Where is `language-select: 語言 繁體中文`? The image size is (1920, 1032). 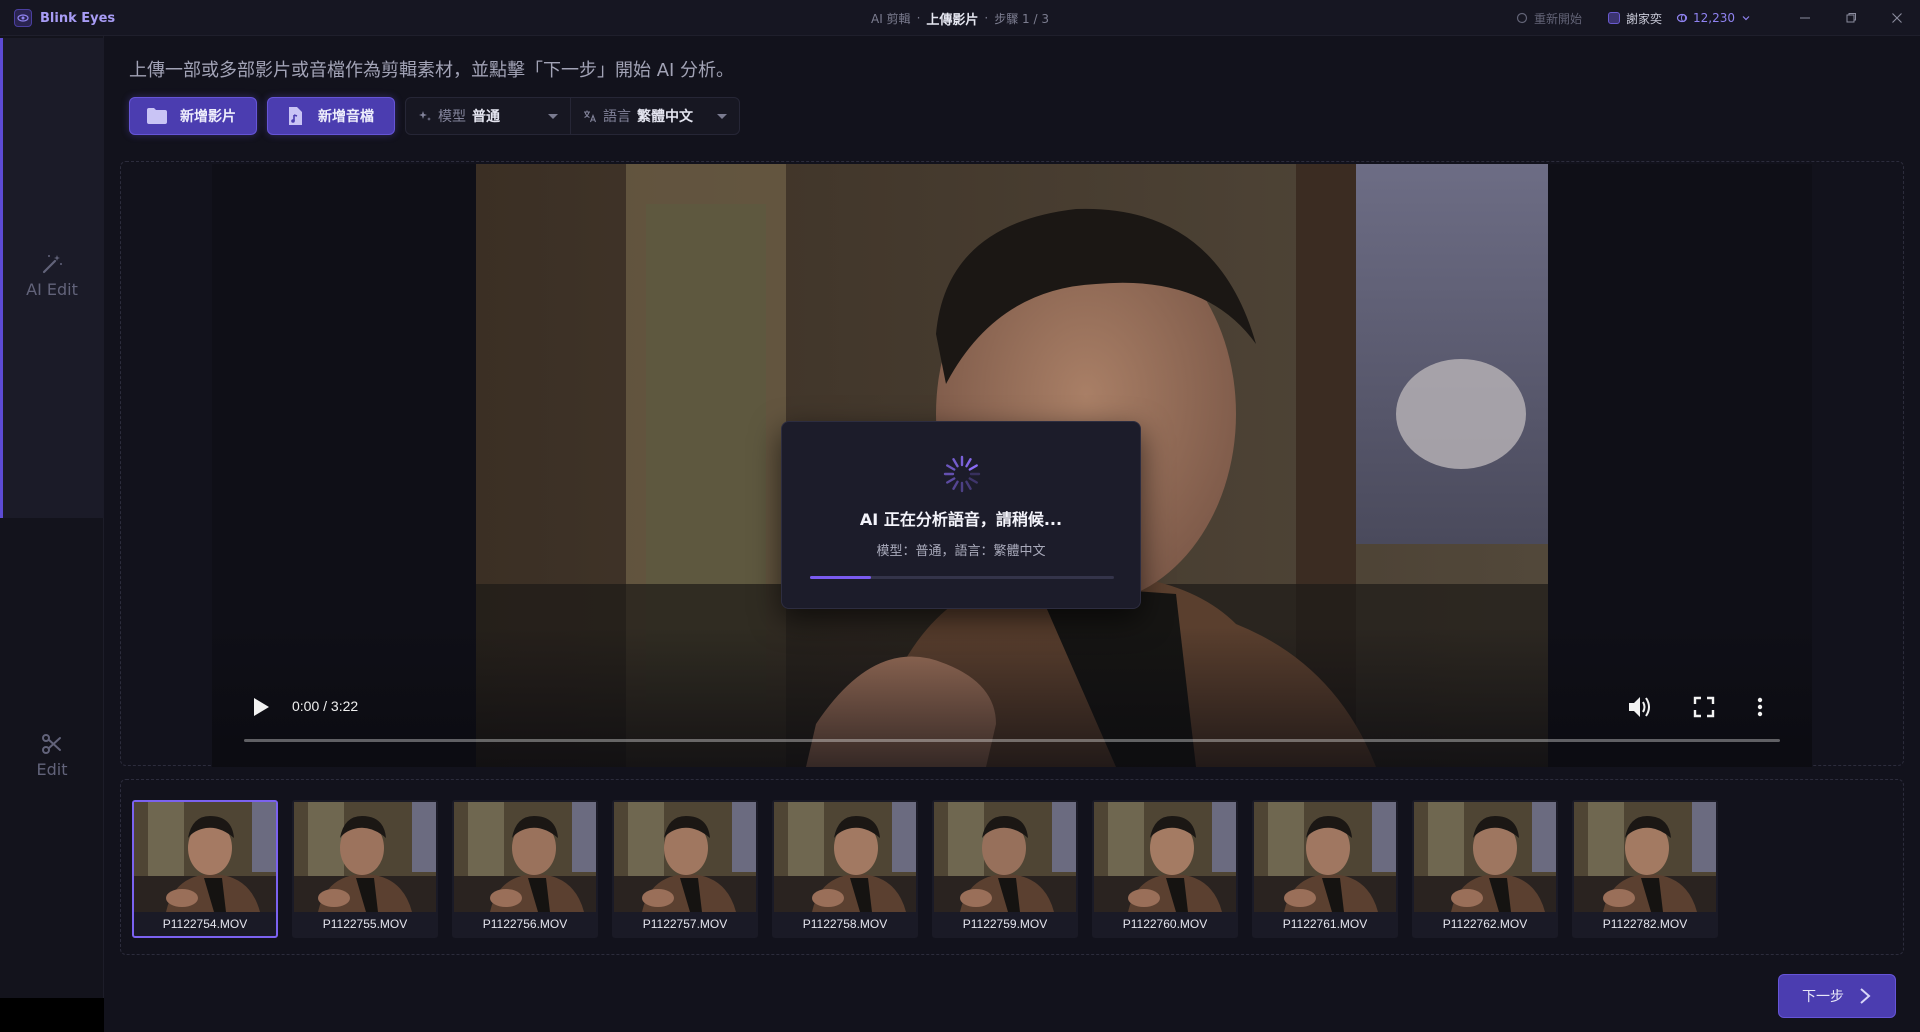 language-select: 語言 繁體中文 is located at coordinates (654, 116).